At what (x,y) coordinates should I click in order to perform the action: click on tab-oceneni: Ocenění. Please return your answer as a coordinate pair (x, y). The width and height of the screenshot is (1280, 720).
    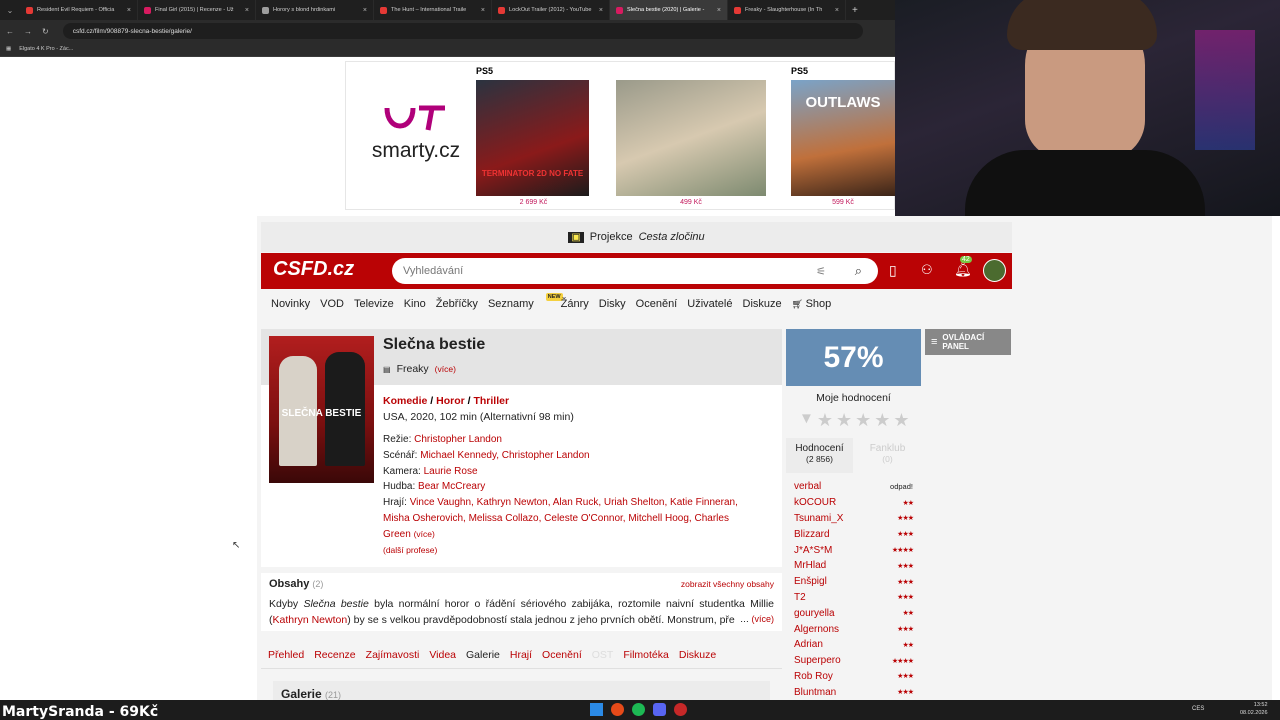
    Looking at the image, I should click on (562, 655).